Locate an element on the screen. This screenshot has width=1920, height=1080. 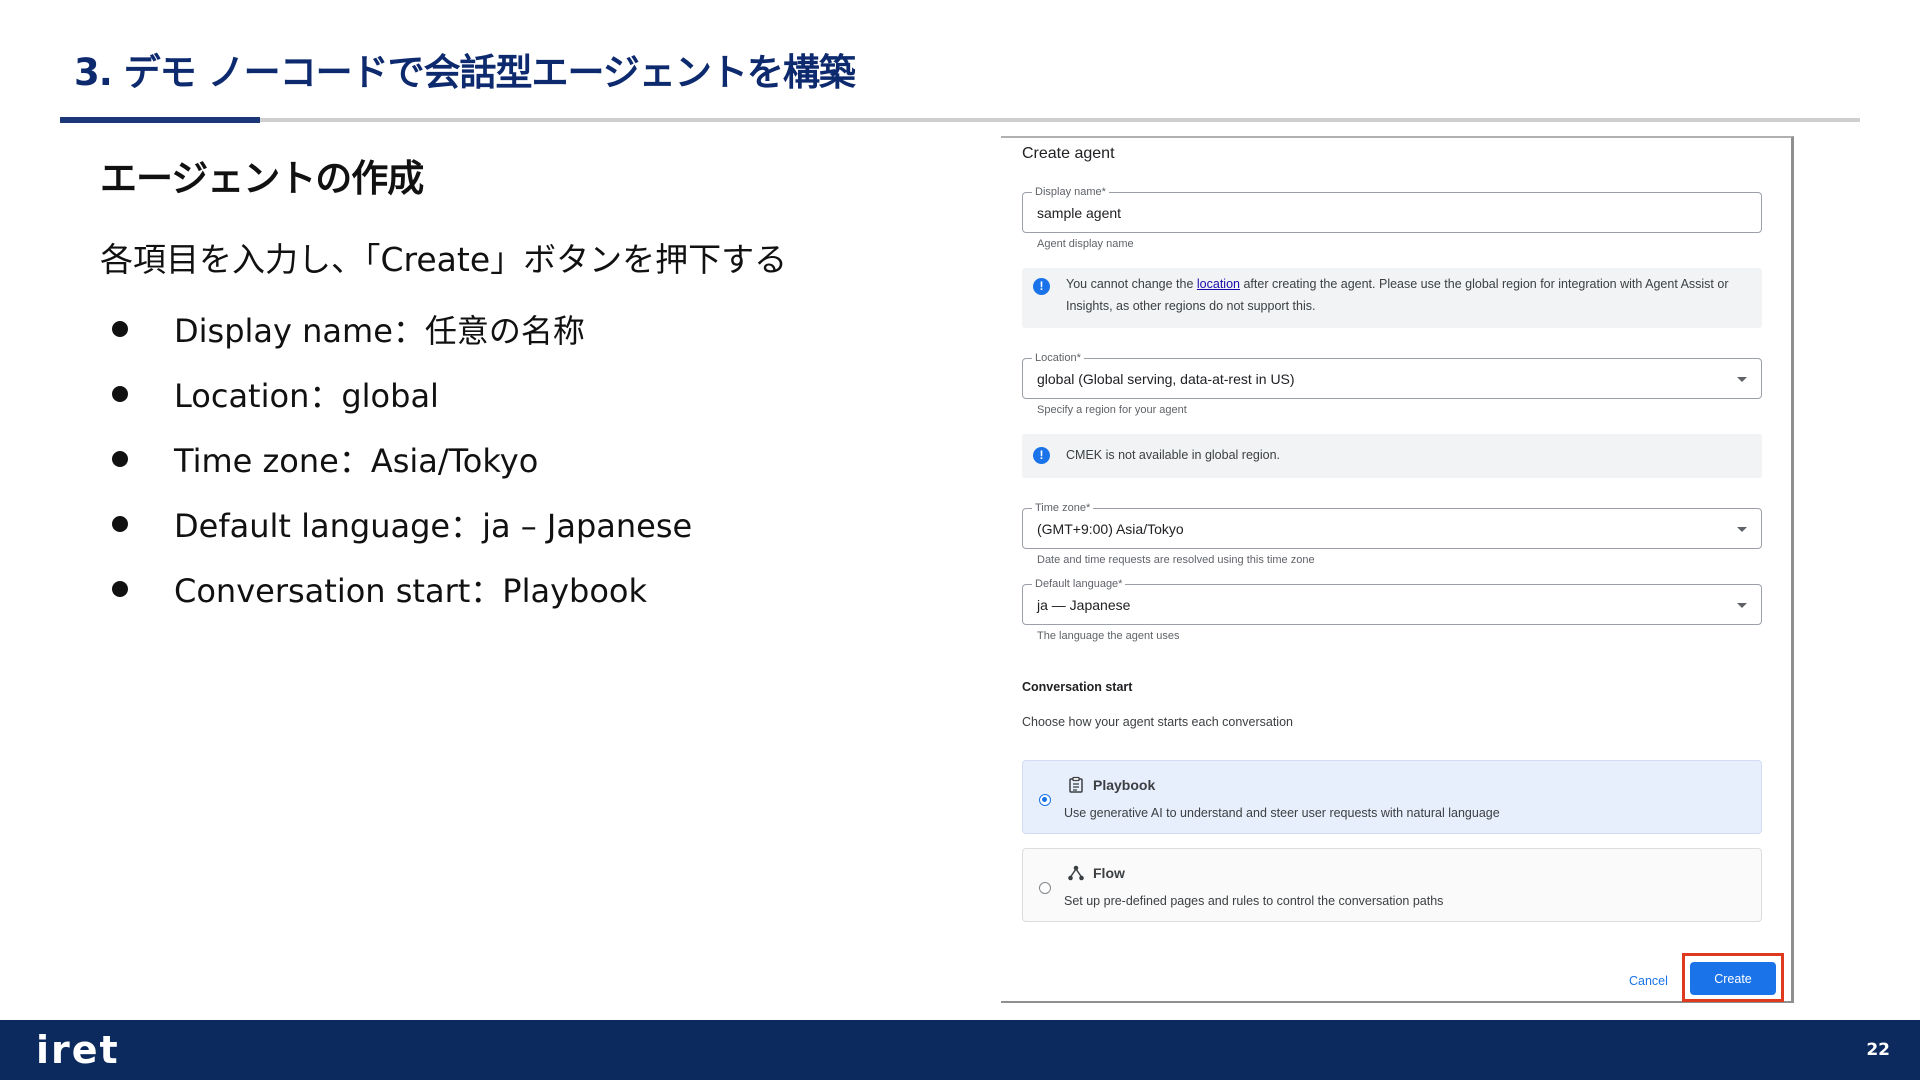
bullet-text: Time zone：Asia/Tokyo is located at coordinates (356, 460).